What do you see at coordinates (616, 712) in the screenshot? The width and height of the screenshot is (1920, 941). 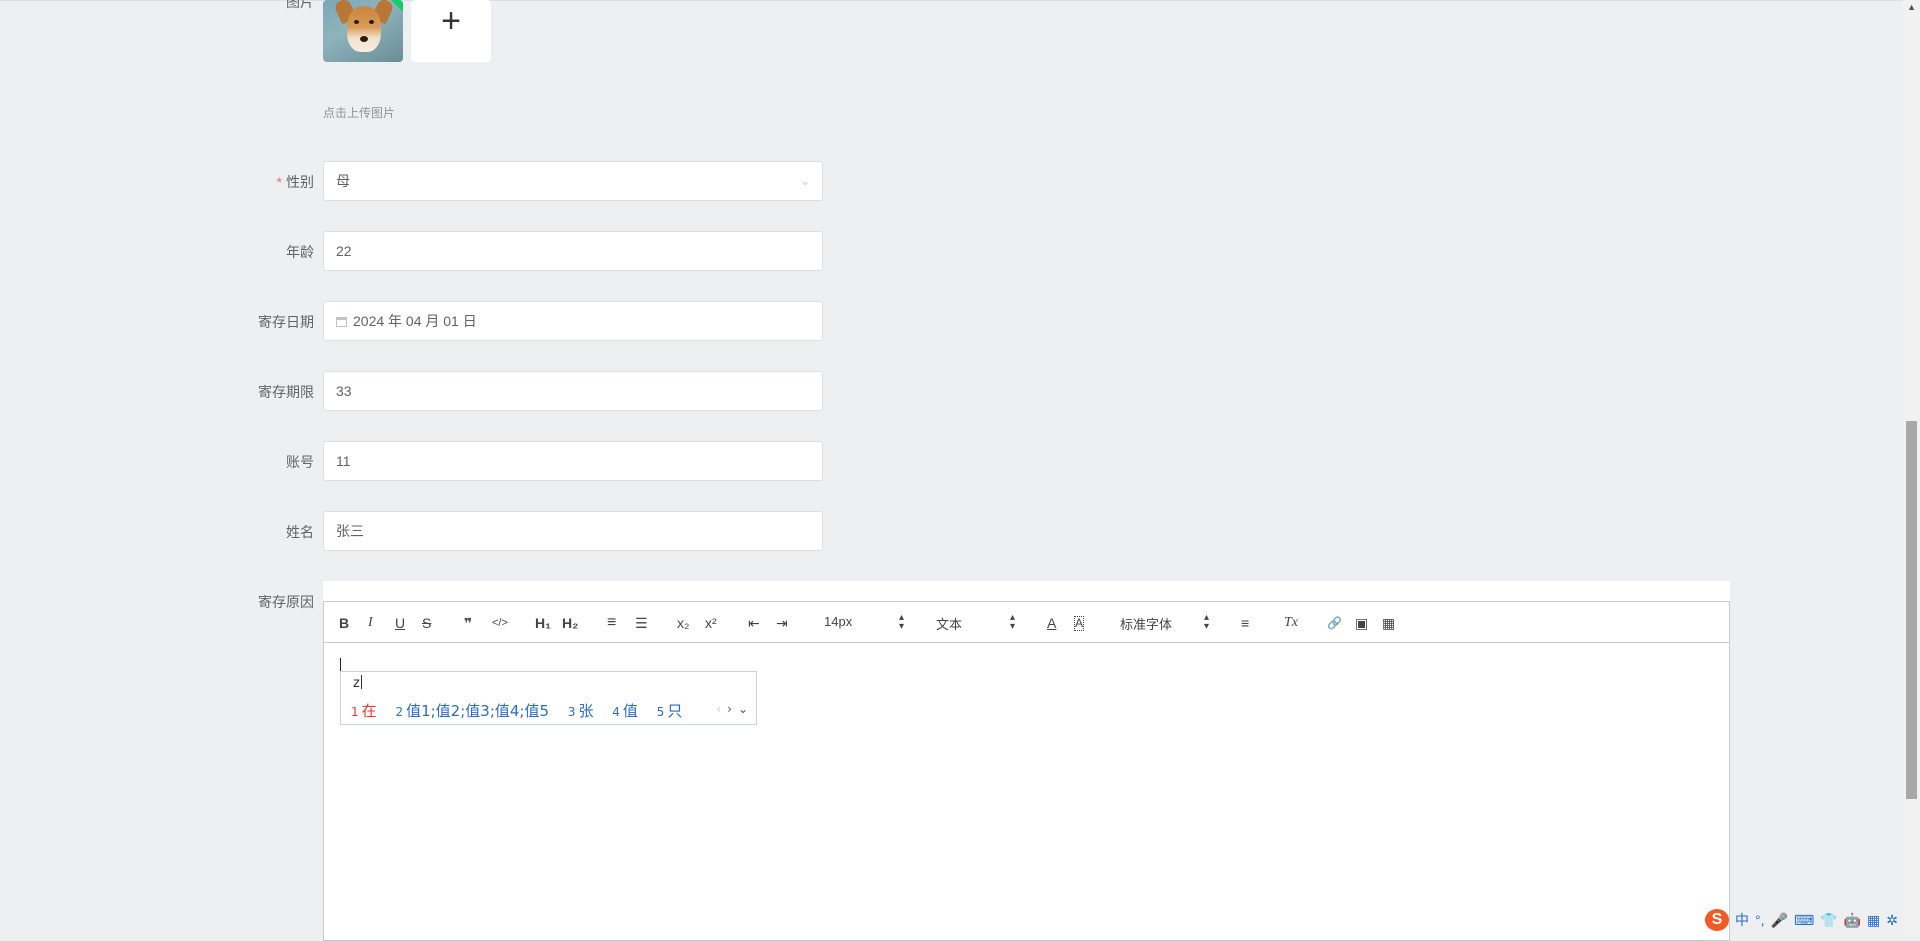 I see `candidate-number: 4` at bounding box center [616, 712].